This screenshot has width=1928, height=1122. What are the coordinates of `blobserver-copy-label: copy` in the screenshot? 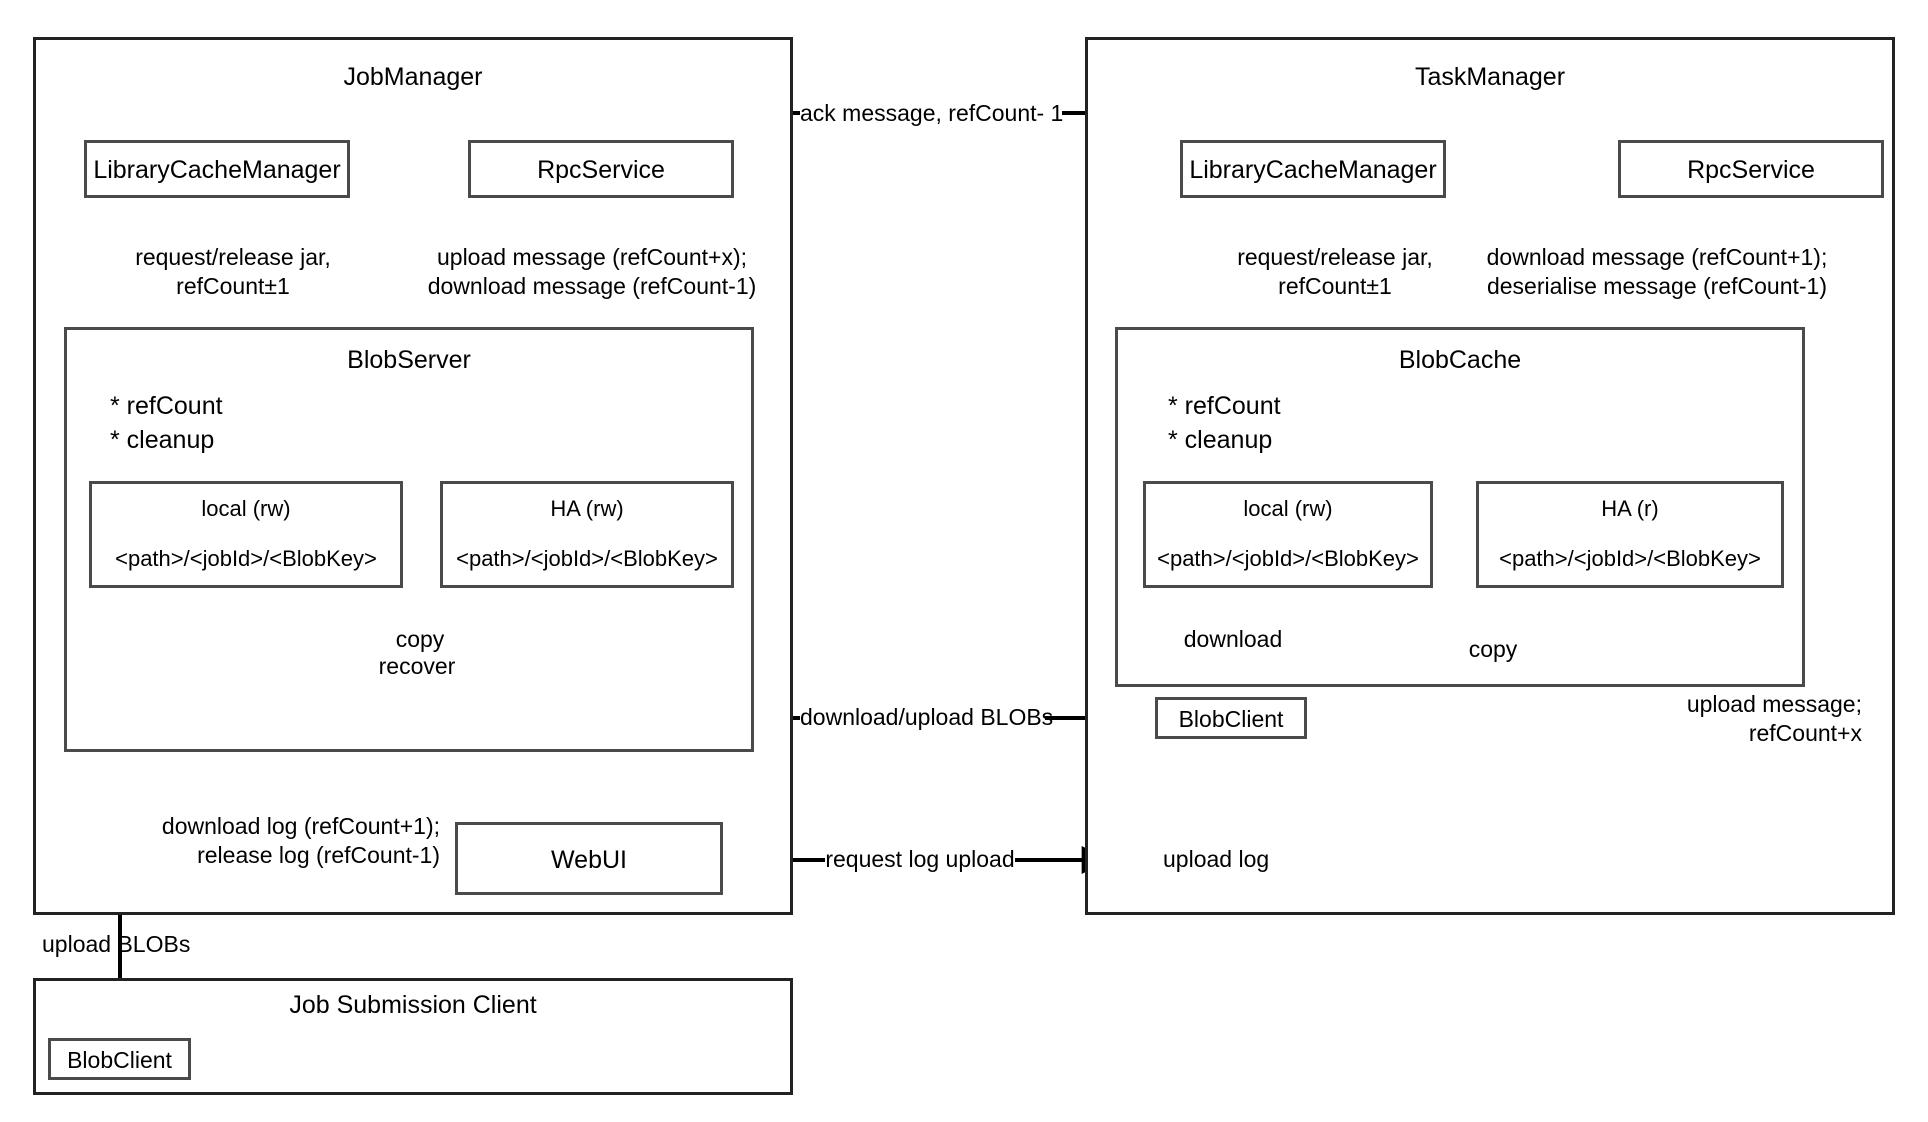 It's located at (420, 639).